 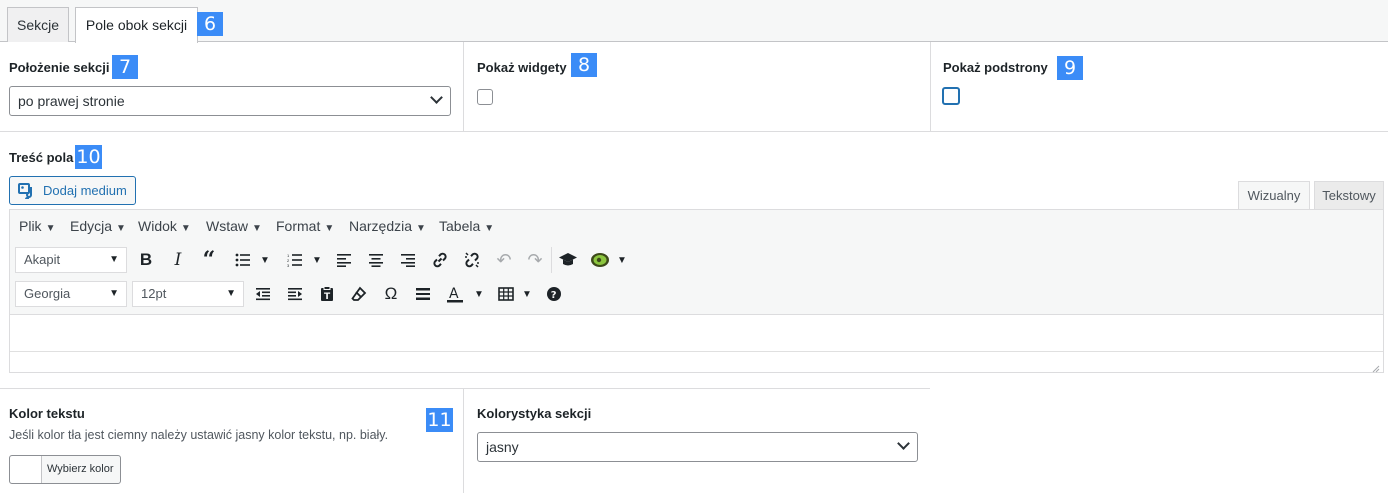 What do you see at coordinates (234, 226) in the screenshot?
I see `menu-wstaw: Wstaw ▼` at bounding box center [234, 226].